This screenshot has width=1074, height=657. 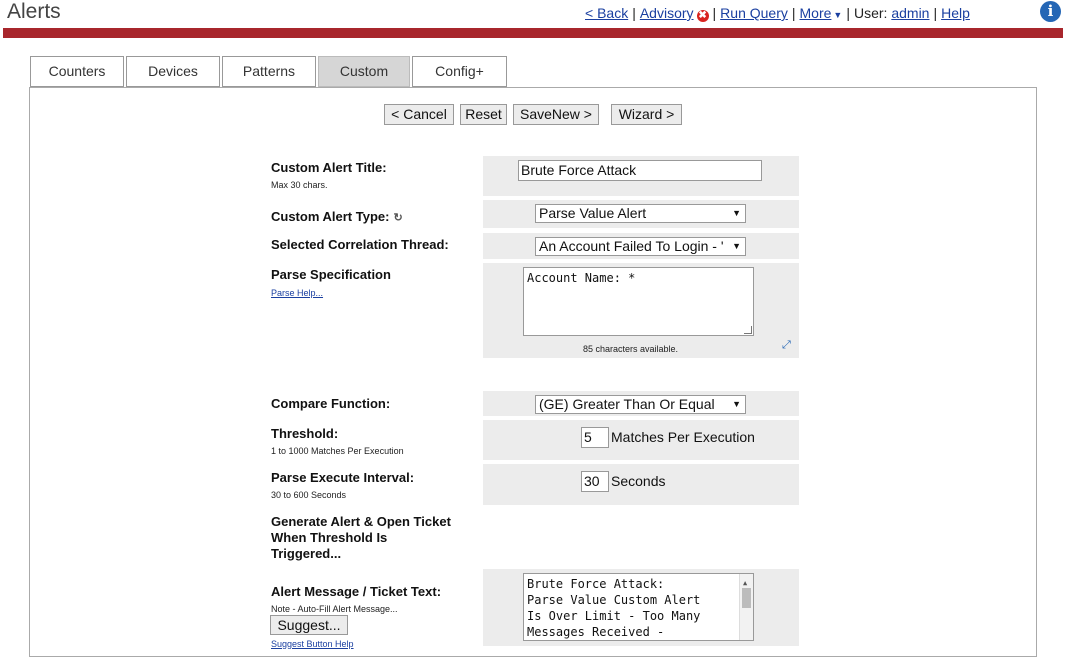 I want to click on scrollbar-thumb, so click(x=746, y=598).